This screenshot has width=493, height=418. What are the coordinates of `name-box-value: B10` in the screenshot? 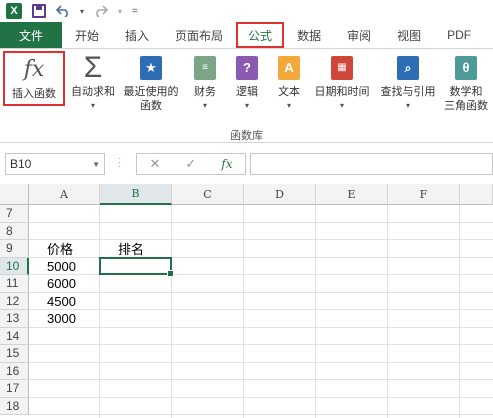 It's located at (21, 164).